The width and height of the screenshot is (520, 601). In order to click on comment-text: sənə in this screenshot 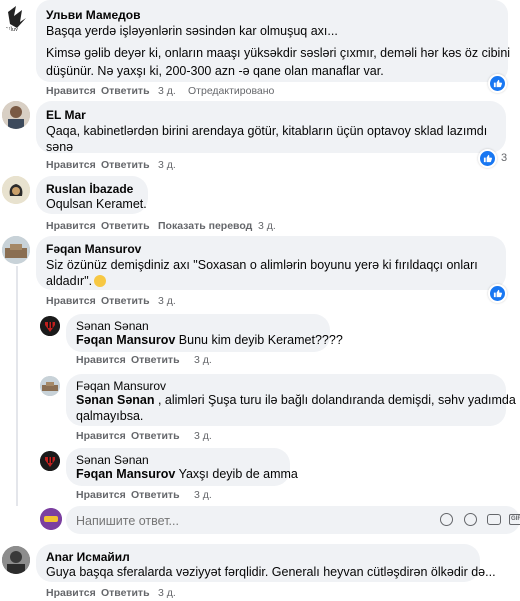, I will do `click(60, 147)`.